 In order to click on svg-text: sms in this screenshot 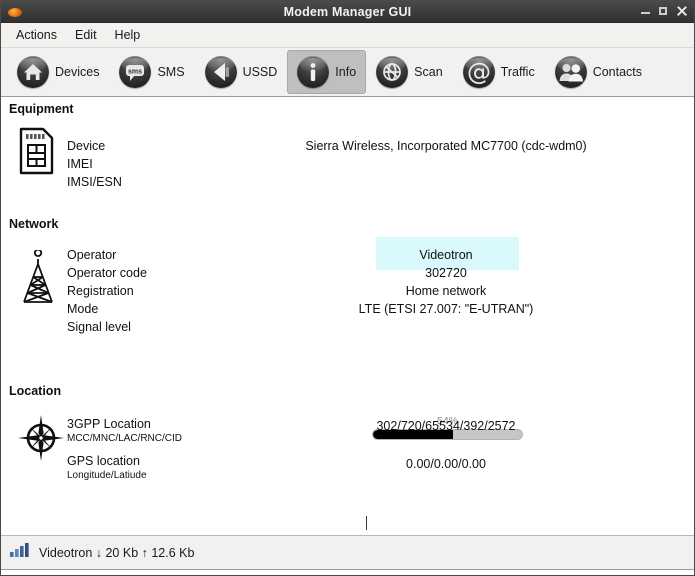, I will do `click(135, 72)`.